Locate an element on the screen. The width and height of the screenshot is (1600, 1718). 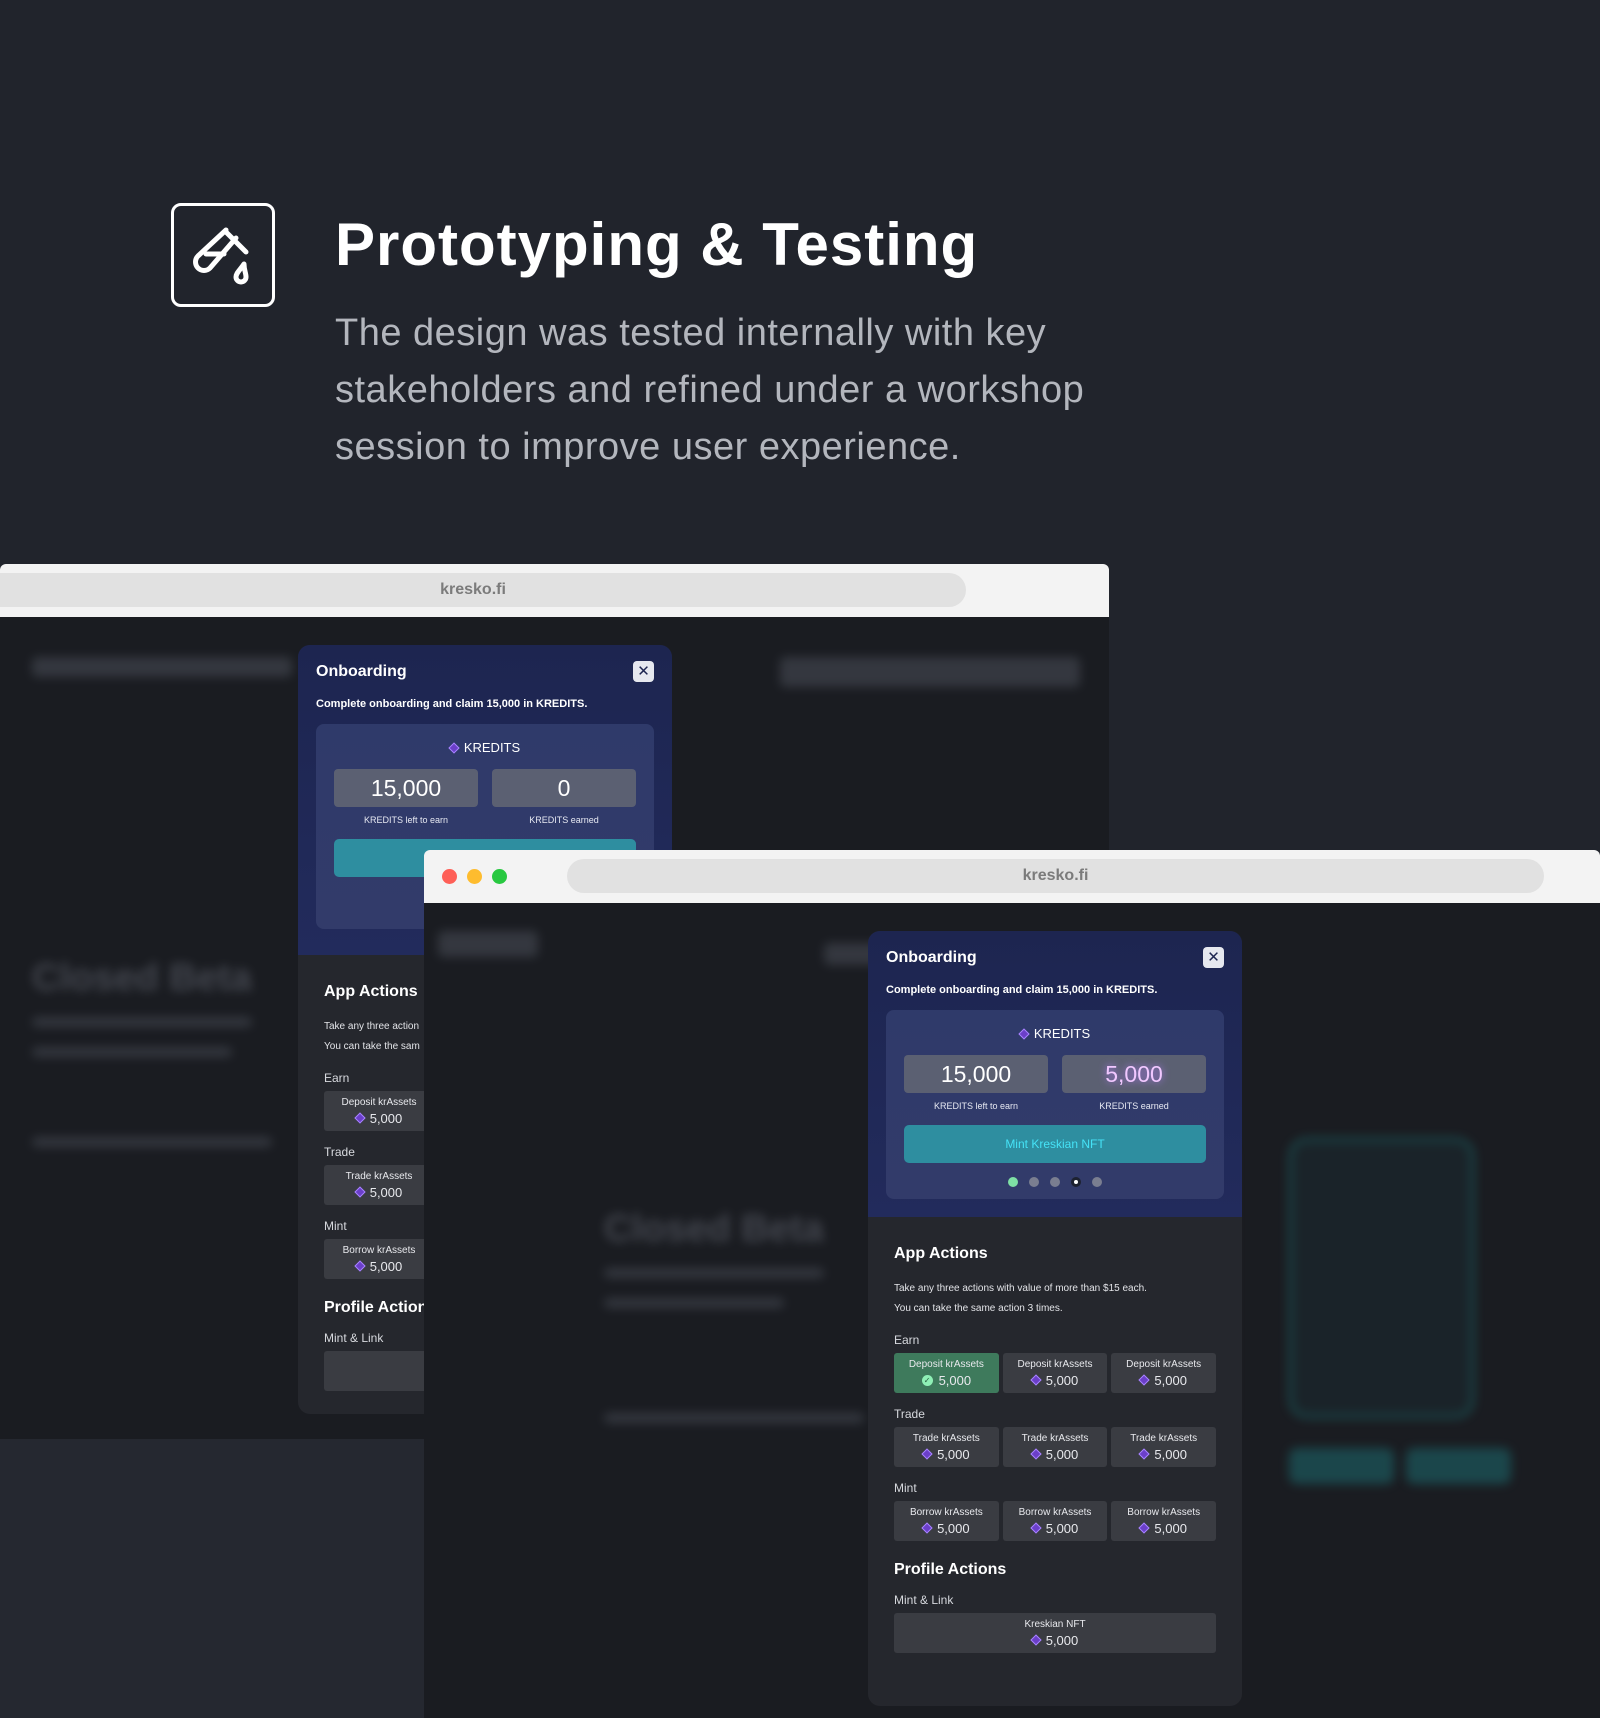
minimize-window-icon is located at coordinates (474, 876).